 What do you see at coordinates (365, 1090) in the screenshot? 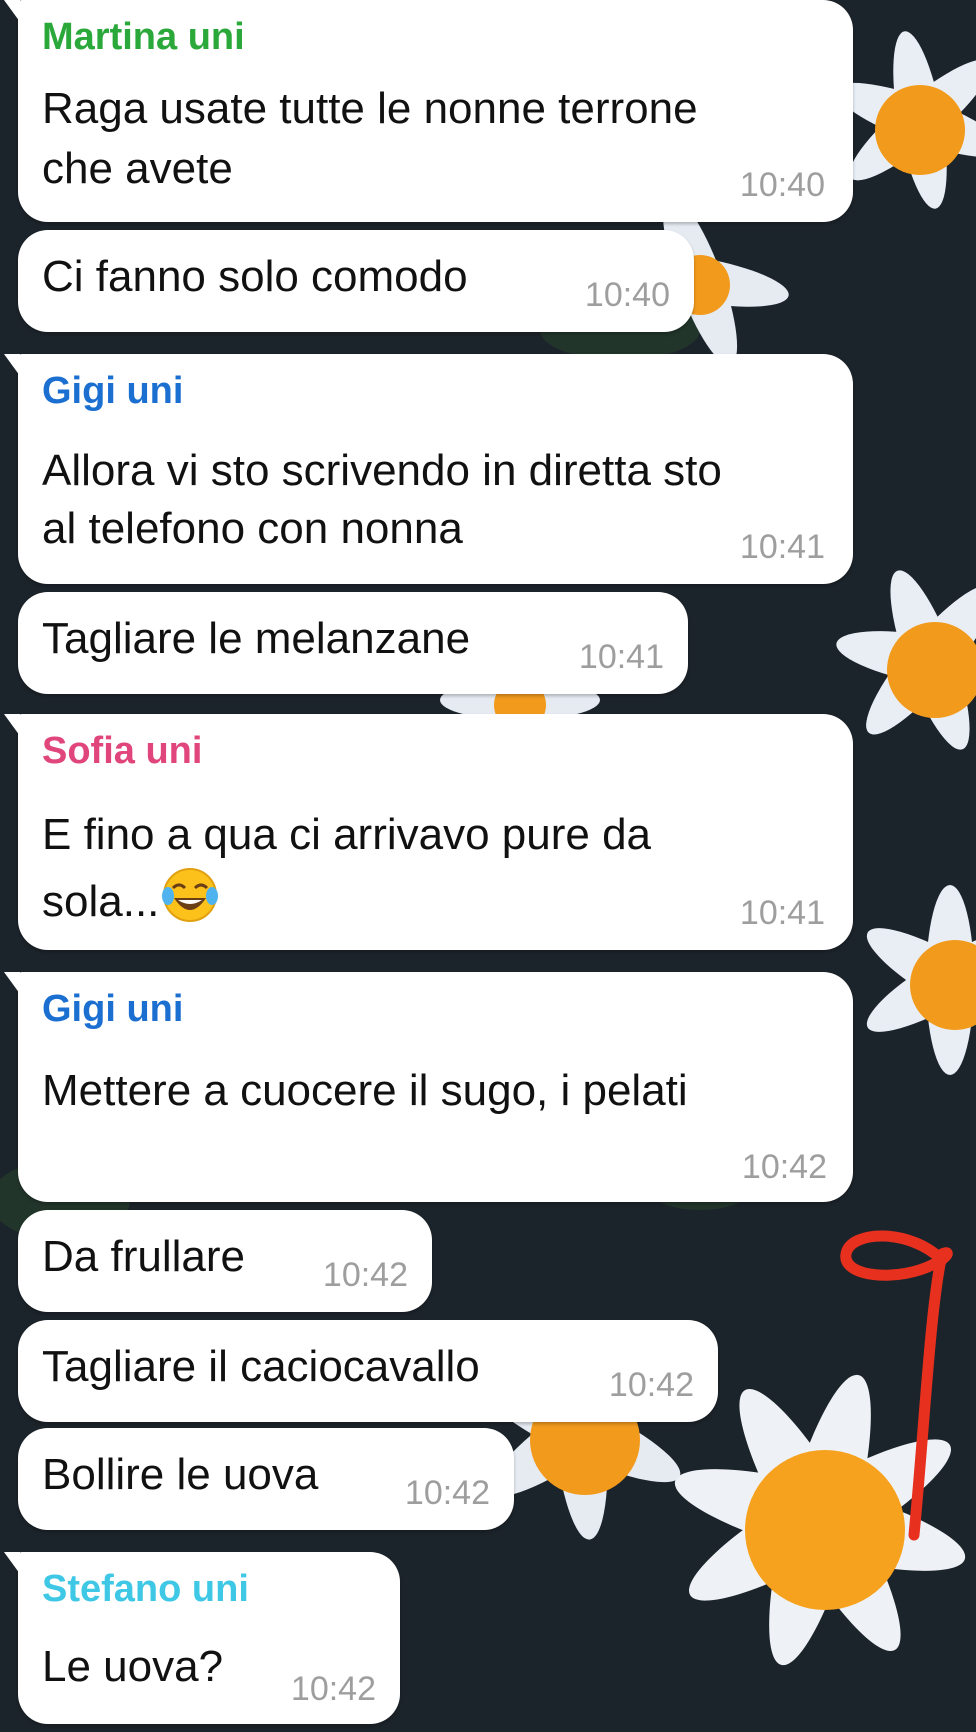
I see `message-text-line: Mettere a cuocere il sugo, i pelati` at bounding box center [365, 1090].